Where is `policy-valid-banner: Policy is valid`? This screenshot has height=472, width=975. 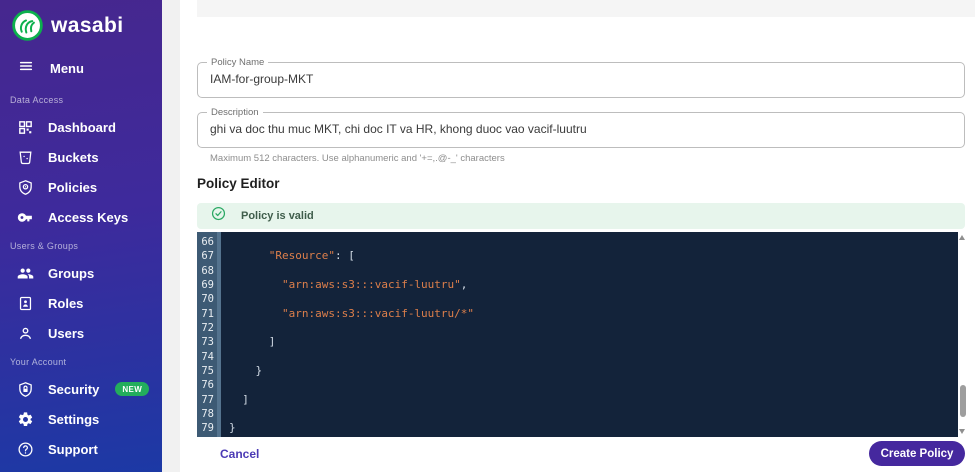 policy-valid-banner: Policy is valid is located at coordinates (581, 216).